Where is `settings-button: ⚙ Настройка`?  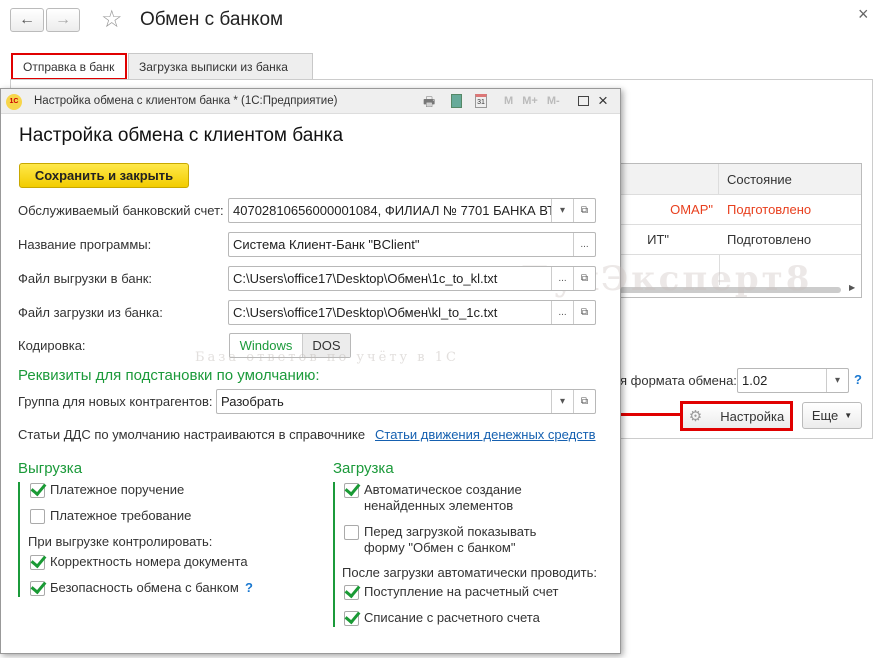 settings-button: ⚙ Настройка is located at coordinates (736, 416).